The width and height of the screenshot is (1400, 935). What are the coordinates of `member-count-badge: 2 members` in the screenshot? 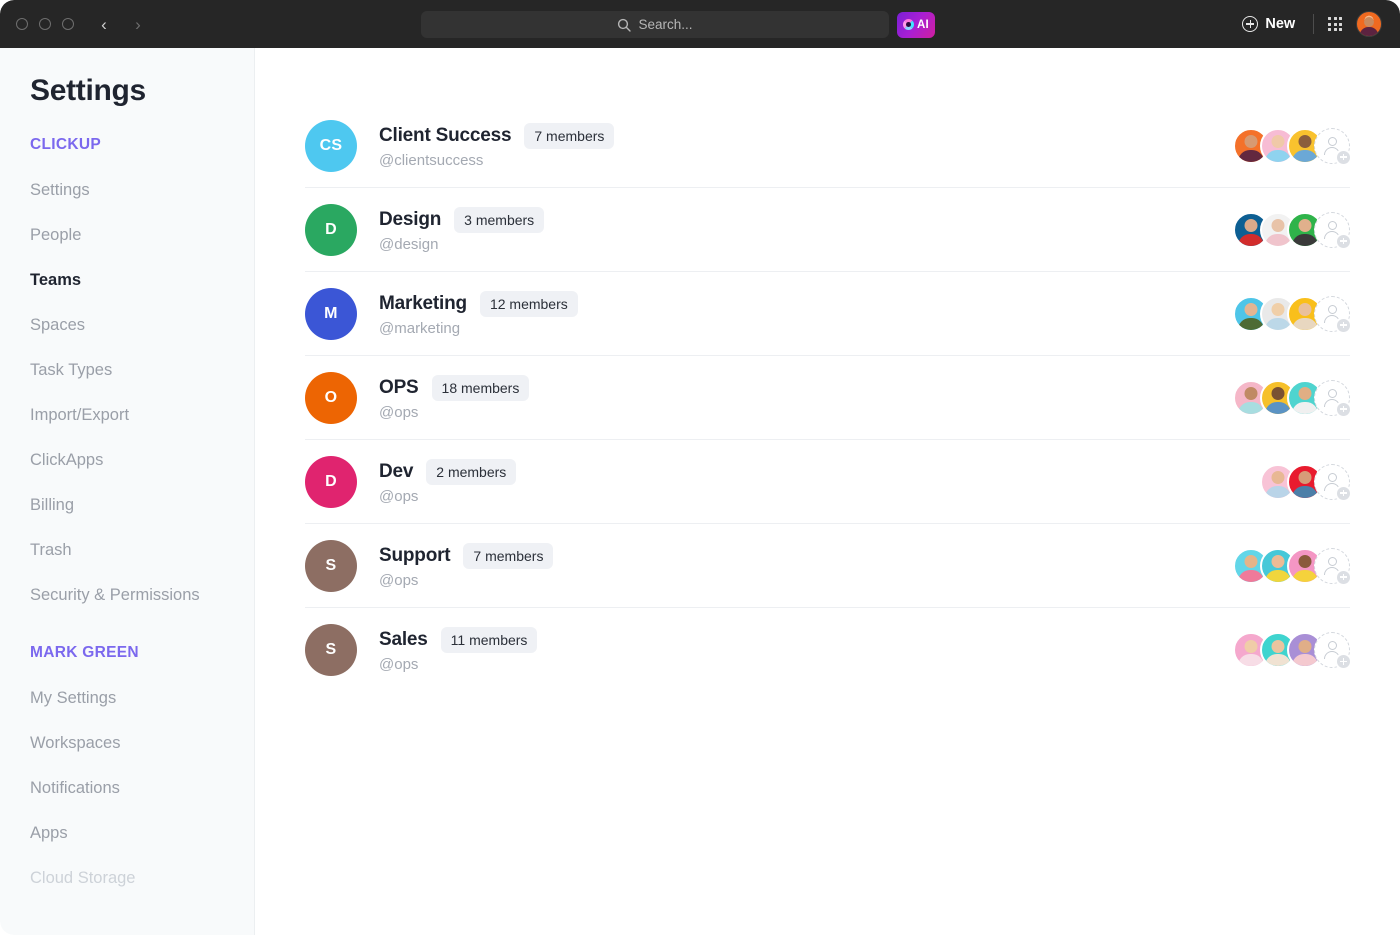 It's located at (471, 471).